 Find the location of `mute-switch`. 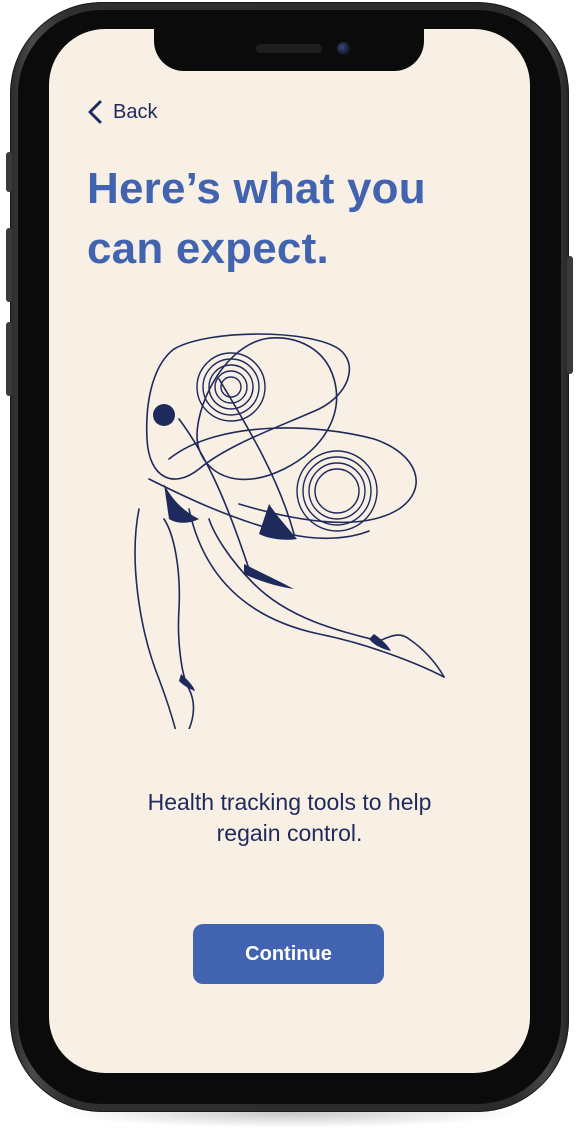

mute-switch is located at coordinates (9, 172).